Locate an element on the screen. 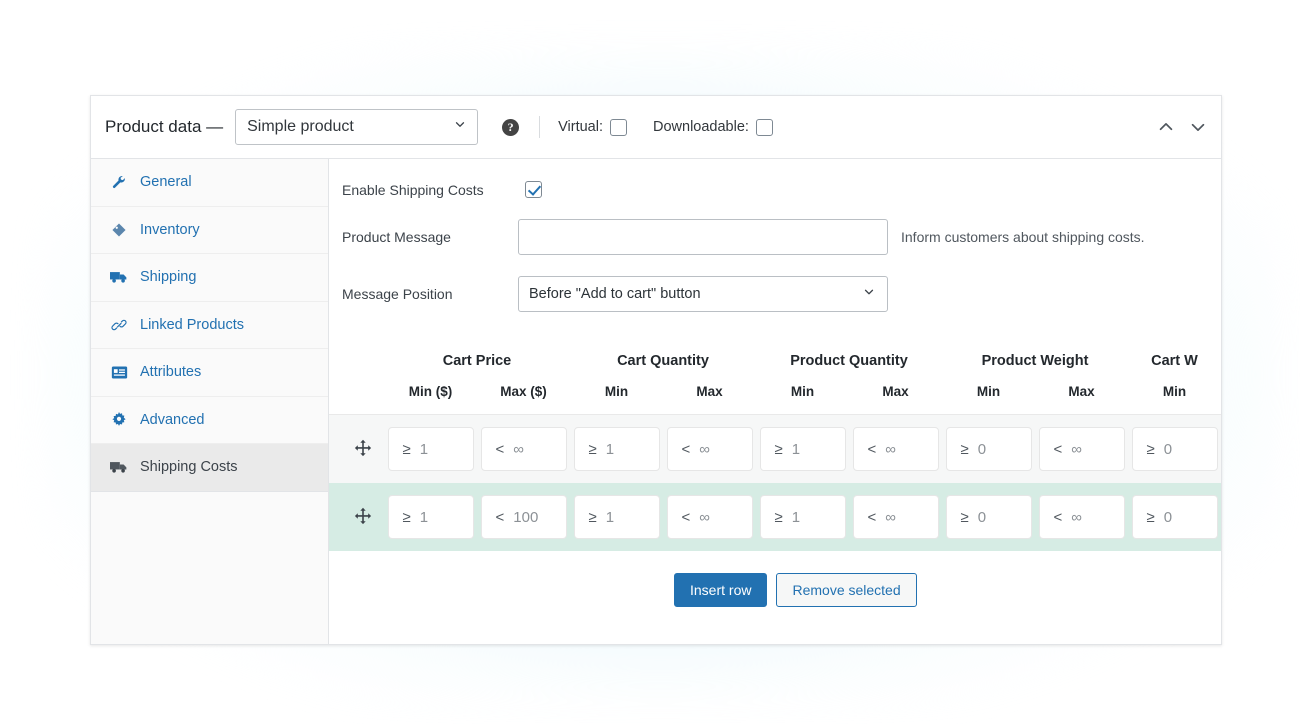 The height and width of the screenshot is (724, 1300). question-mark-circle-icon: ? is located at coordinates (511, 127).